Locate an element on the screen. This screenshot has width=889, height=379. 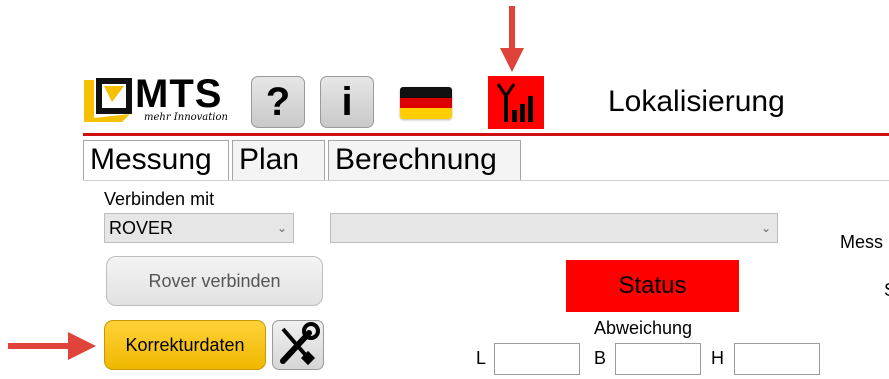
device-select-value: ROVER is located at coordinates (141, 228).